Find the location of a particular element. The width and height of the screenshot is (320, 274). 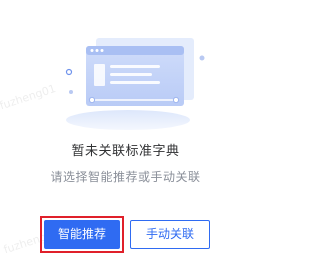

empty-state-subtitle: 请选择智能推荐或手动关联 is located at coordinates (125, 177).